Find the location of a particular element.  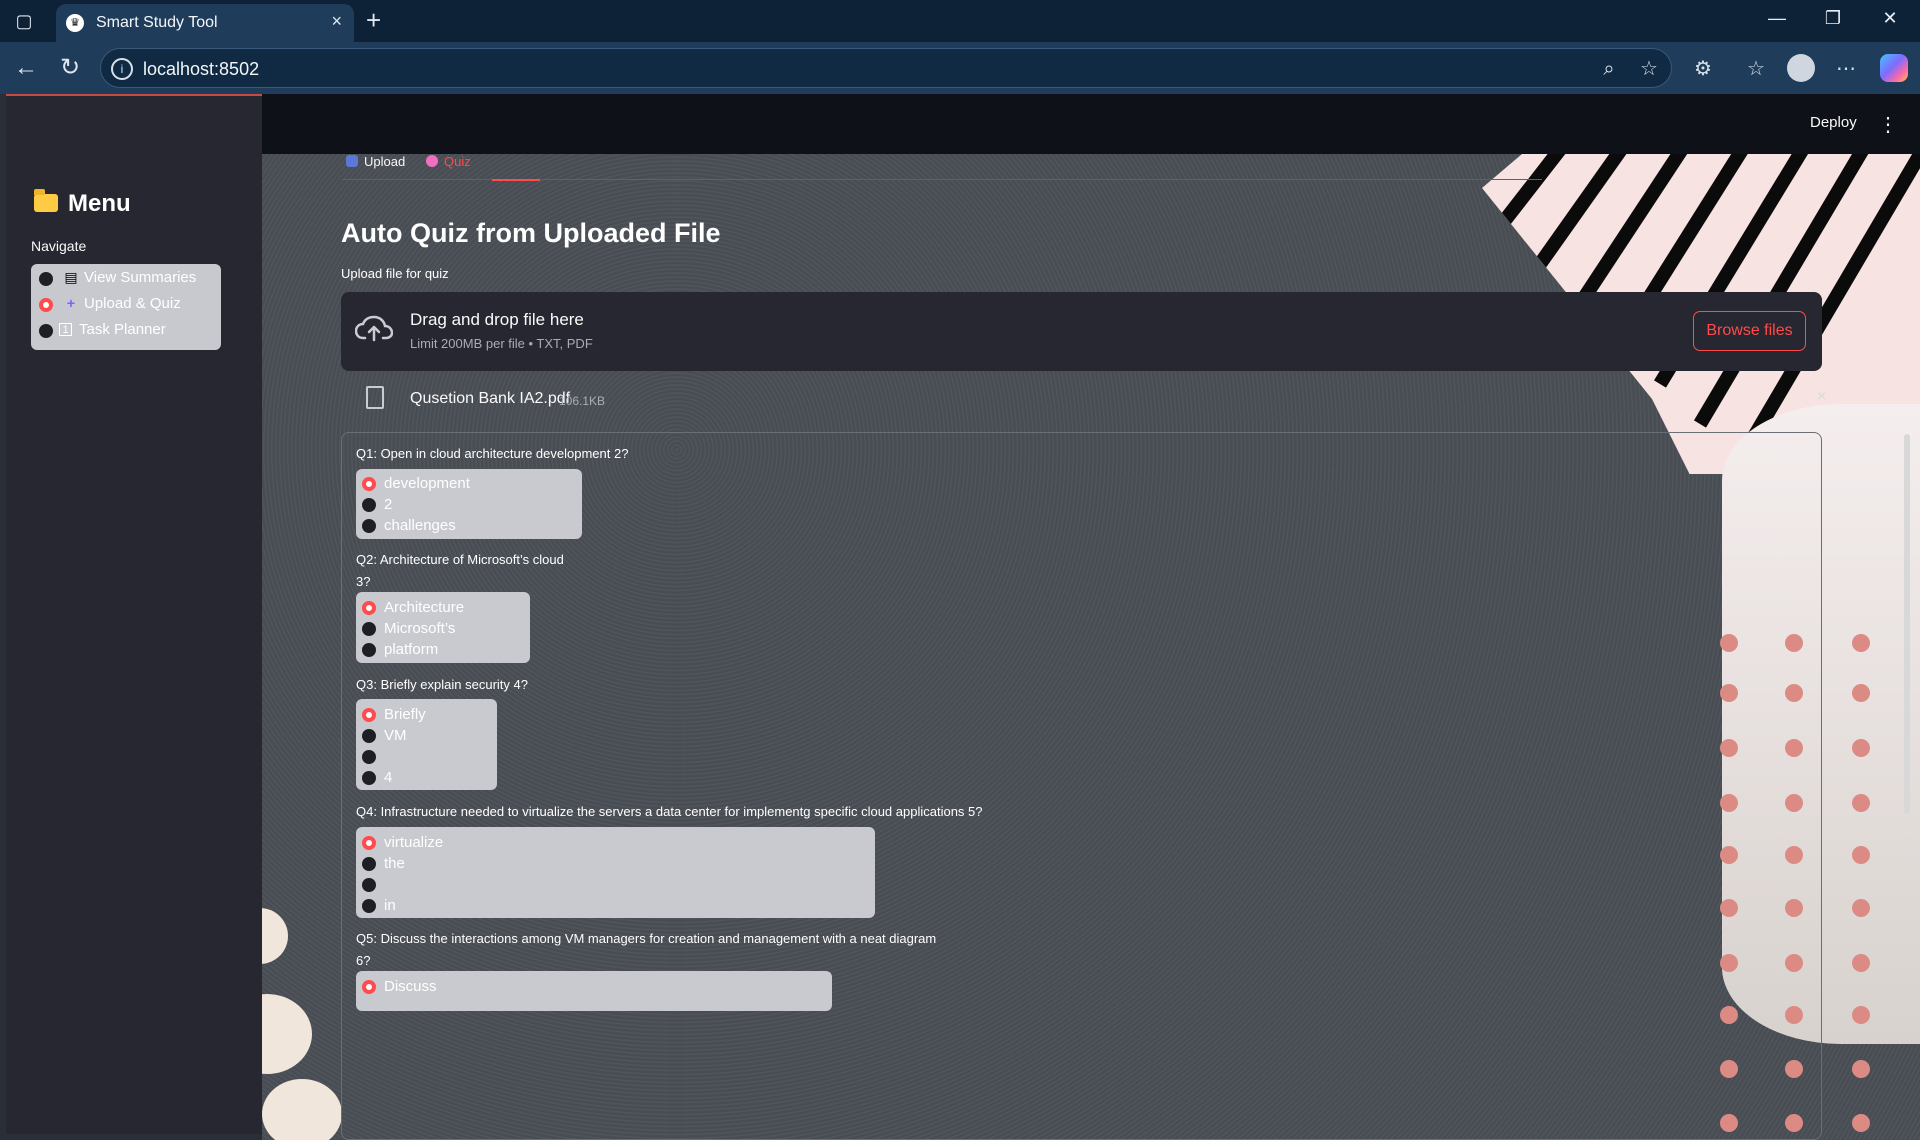

sidebar-item-upload-quiz: + Upload & Quiz is located at coordinates (127, 305).